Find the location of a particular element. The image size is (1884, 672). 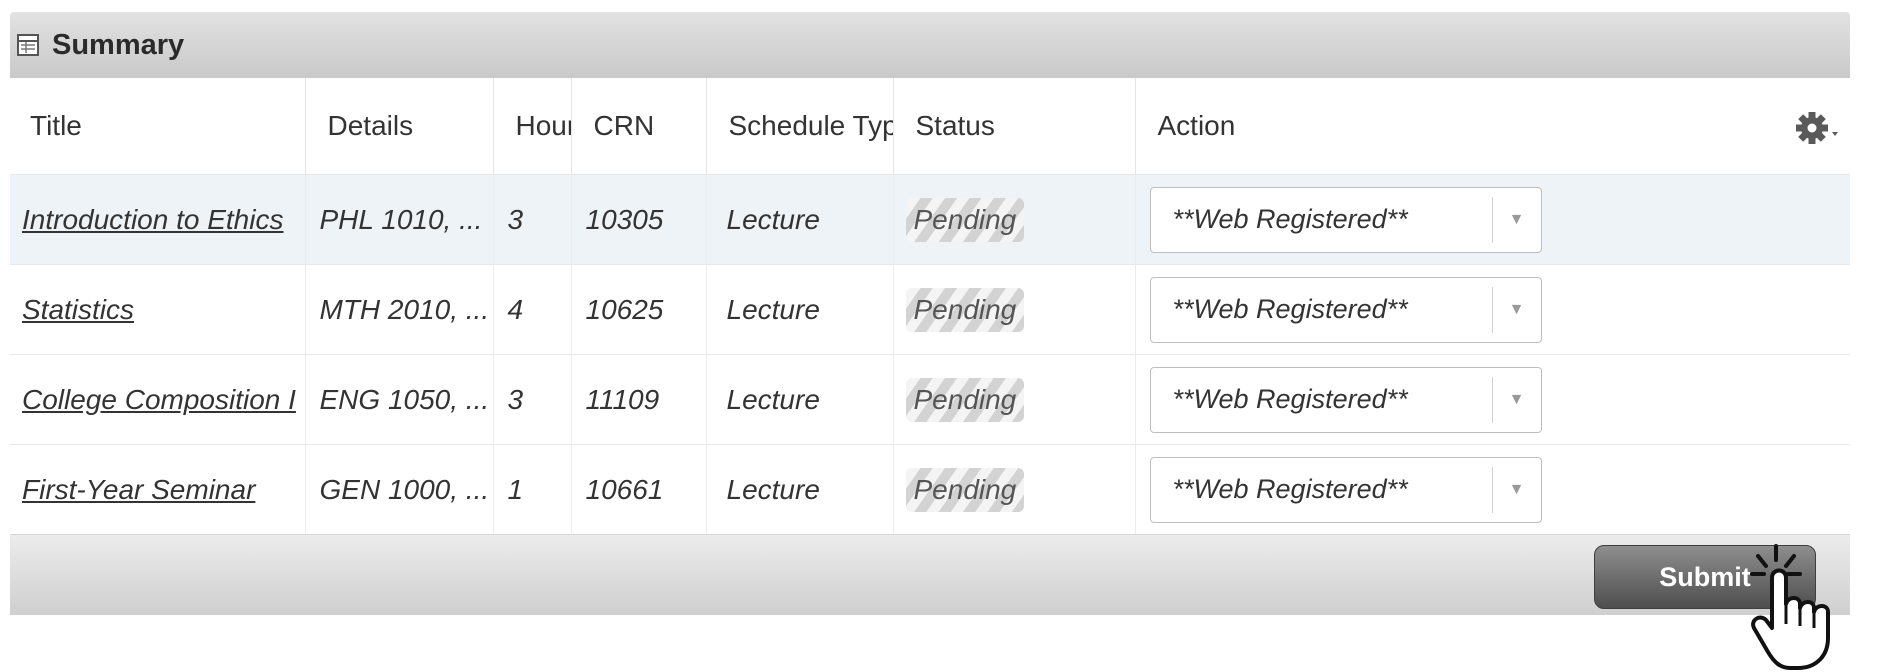

panel-footer: Submit is located at coordinates (930, 574).